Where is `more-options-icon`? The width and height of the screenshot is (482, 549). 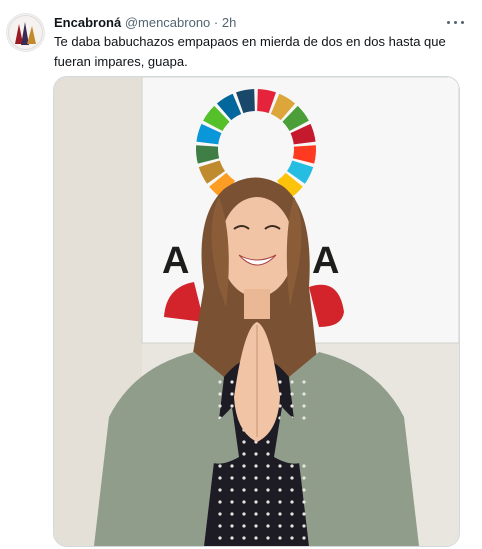 more-options-icon is located at coordinates (456, 22).